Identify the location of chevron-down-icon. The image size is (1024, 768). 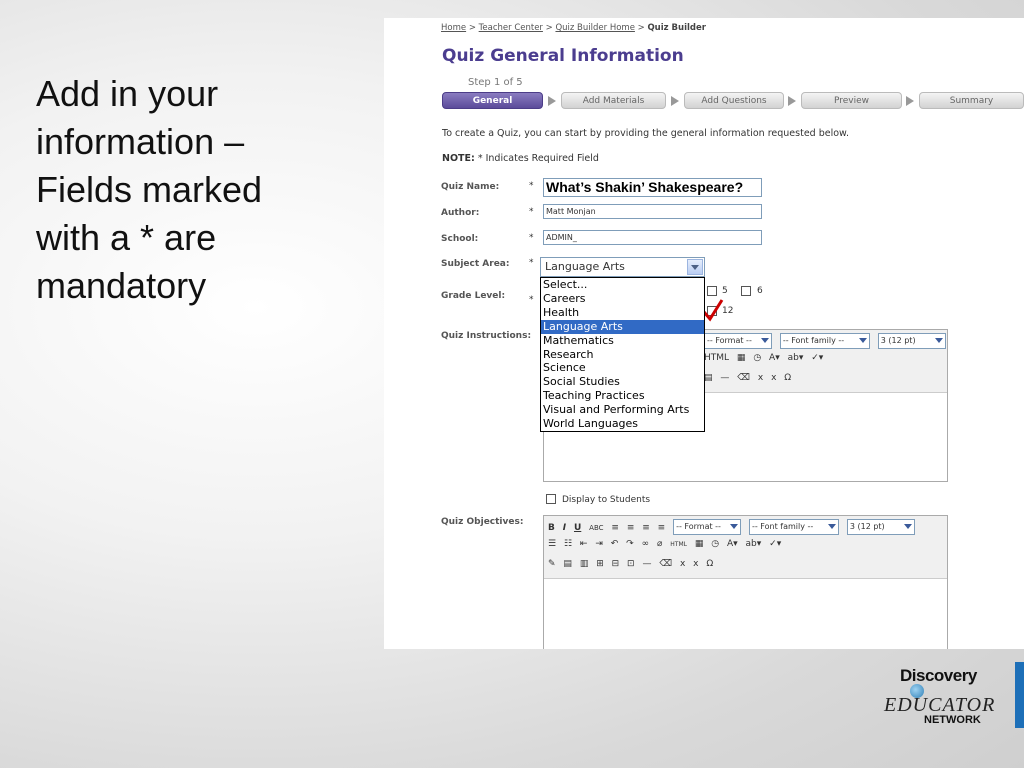
(695, 267).